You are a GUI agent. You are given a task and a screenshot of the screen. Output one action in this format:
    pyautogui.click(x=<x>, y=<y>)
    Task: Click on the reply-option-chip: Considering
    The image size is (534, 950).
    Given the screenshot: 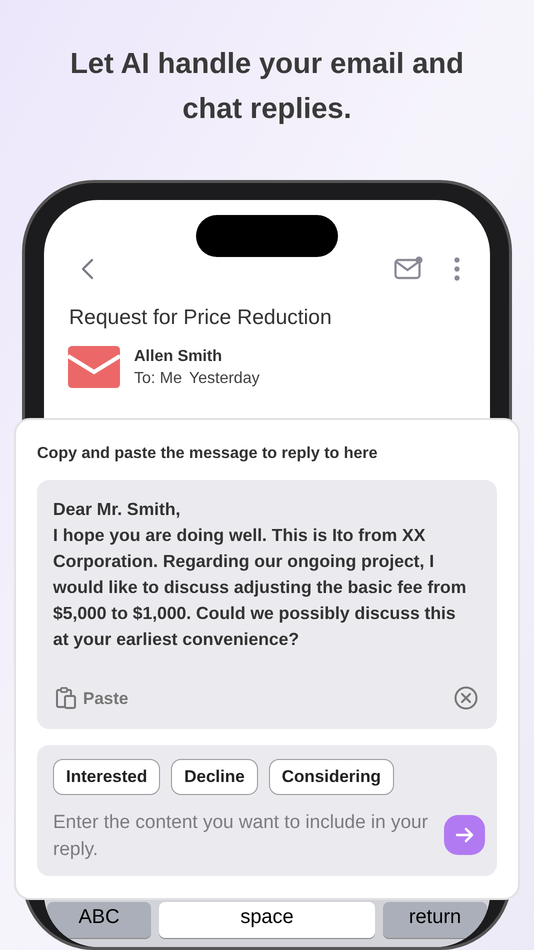 What is the action you would take?
    pyautogui.click(x=331, y=777)
    